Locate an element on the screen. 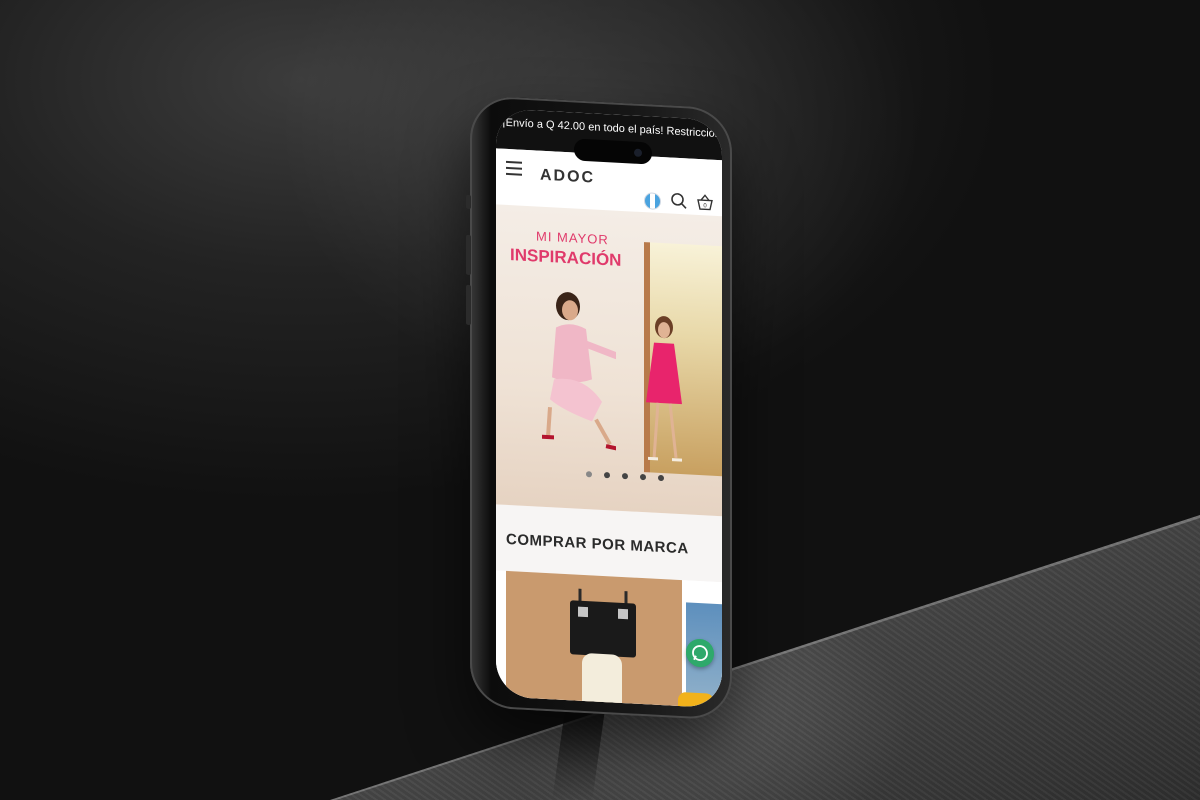  hero-banner: MI MAYOR INSPIRACIÓN is located at coordinates (609, 360).